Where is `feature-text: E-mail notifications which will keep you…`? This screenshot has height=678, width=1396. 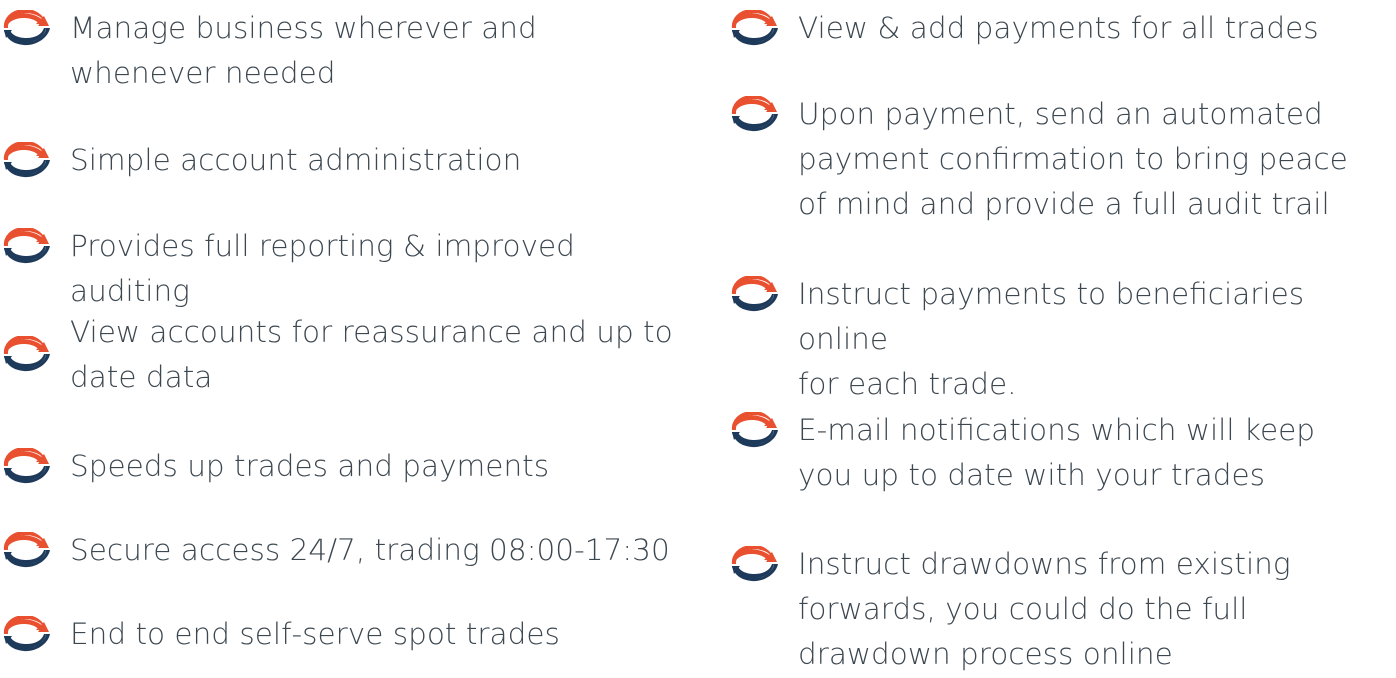 feature-text: E-mail notifications which will keep you… is located at coordinates (1056, 452).